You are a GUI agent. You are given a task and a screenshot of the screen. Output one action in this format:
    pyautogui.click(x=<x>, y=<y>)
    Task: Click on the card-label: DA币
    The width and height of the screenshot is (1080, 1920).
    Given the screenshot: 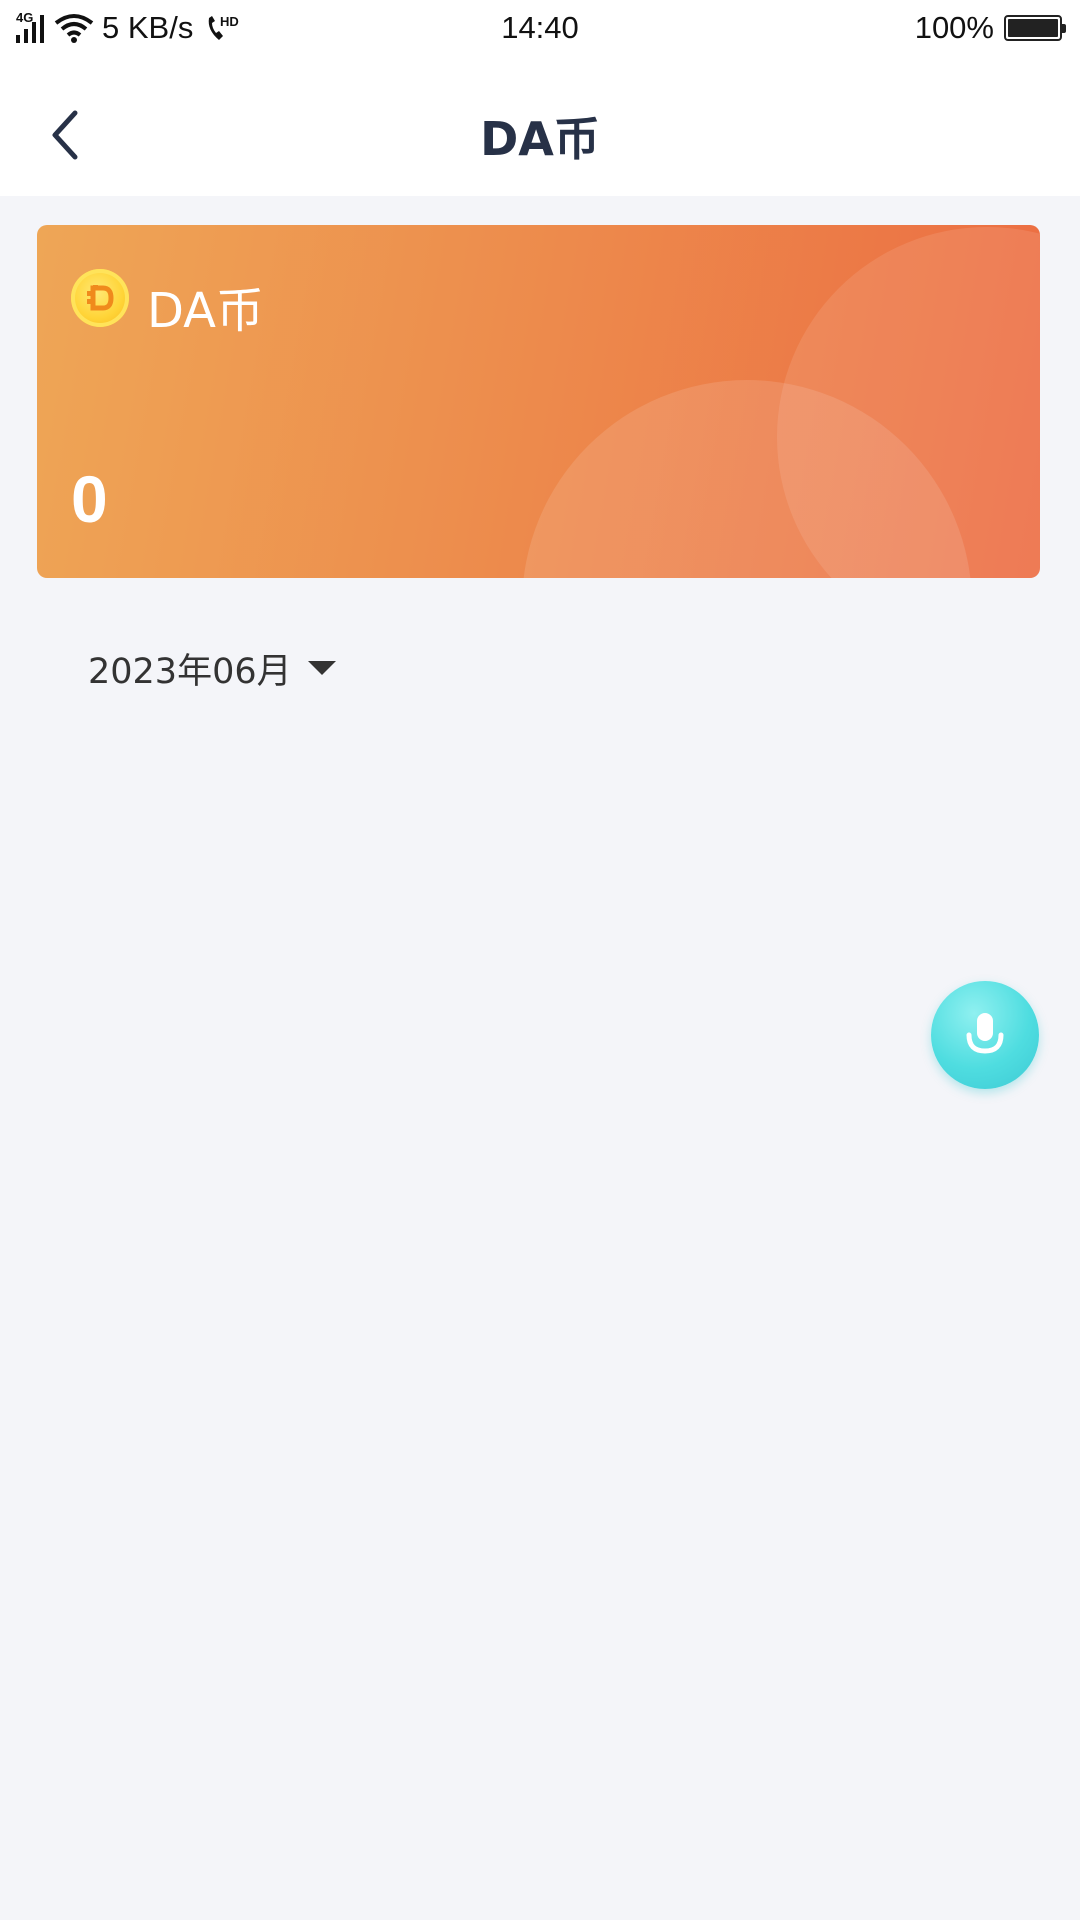 What is the action you would take?
    pyautogui.click(x=205, y=311)
    